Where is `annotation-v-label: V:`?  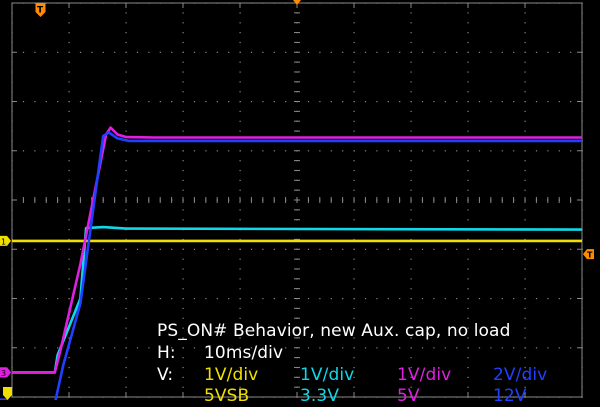 annotation-v-label: V: is located at coordinates (165, 375).